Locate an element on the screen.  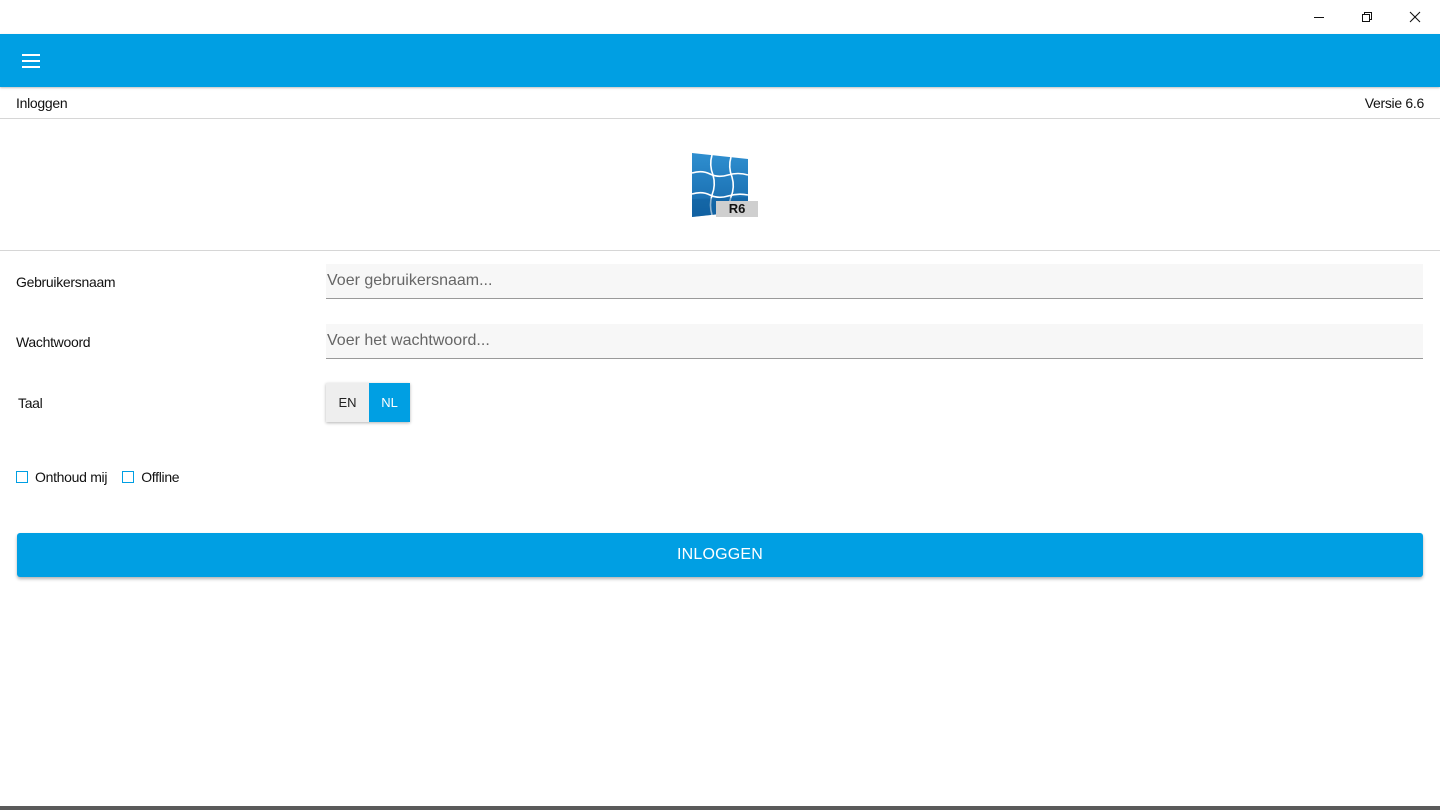
page-title: Inloggen is located at coordinates (42, 103).